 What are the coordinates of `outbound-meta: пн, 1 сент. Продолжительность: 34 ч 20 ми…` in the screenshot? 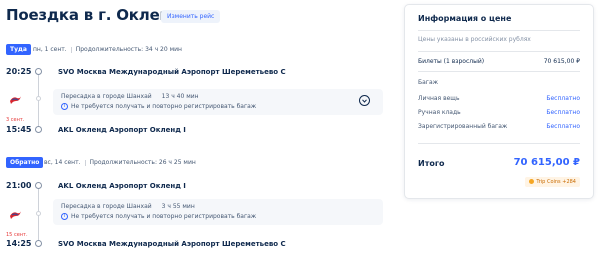 It's located at (107, 49).